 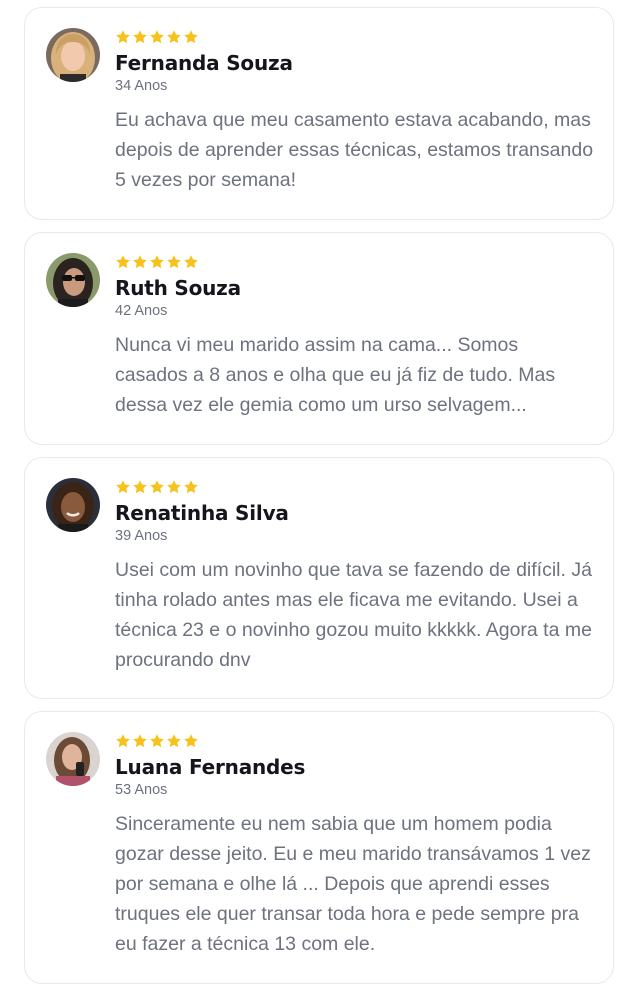 What do you see at coordinates (202, 513) in the screenshot?
I see `reviewer-name: Renatinha Silva` at bounding box center [202, 513].